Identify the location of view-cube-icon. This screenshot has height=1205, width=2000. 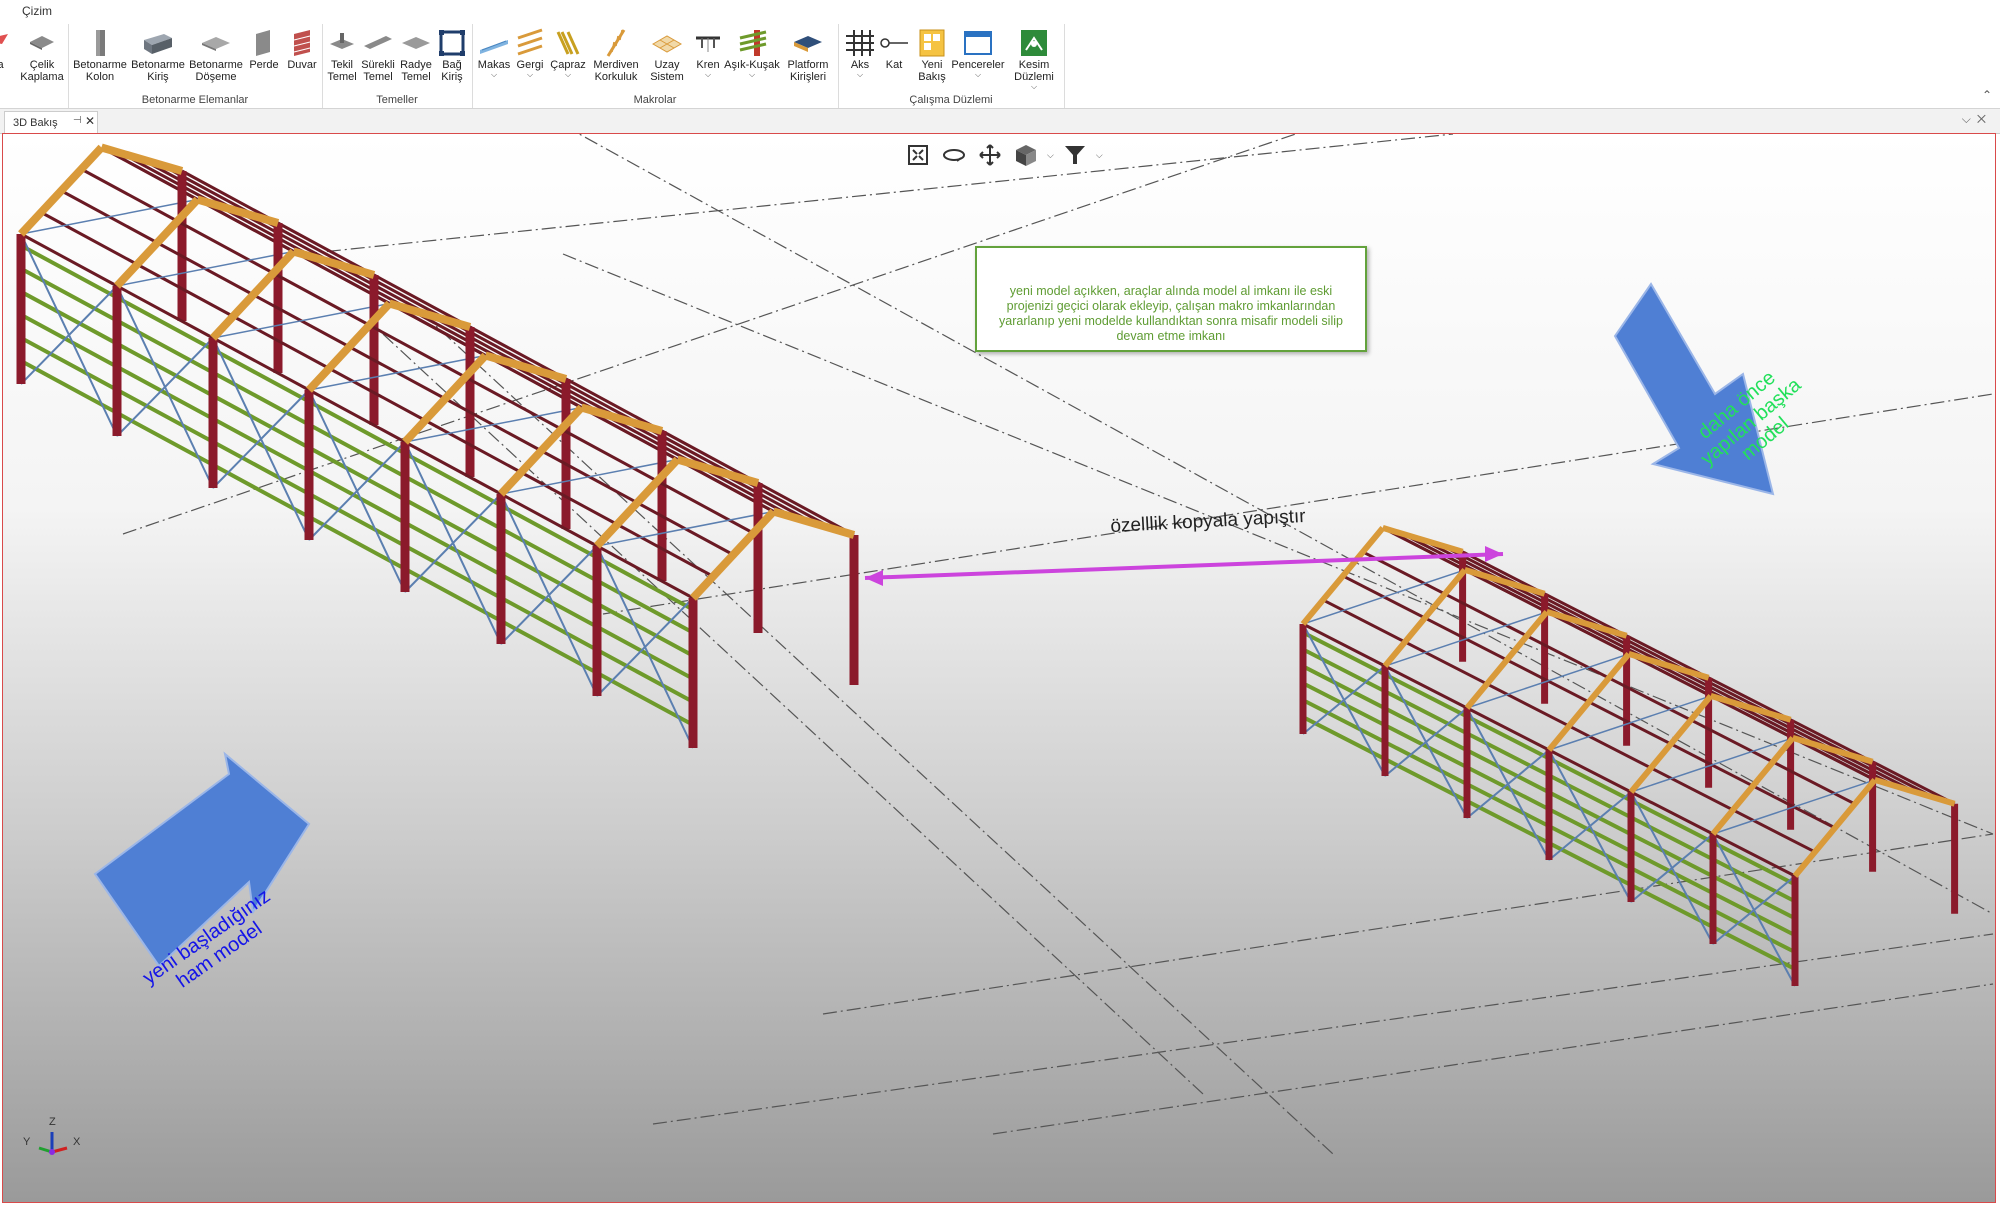
(1026, 155).